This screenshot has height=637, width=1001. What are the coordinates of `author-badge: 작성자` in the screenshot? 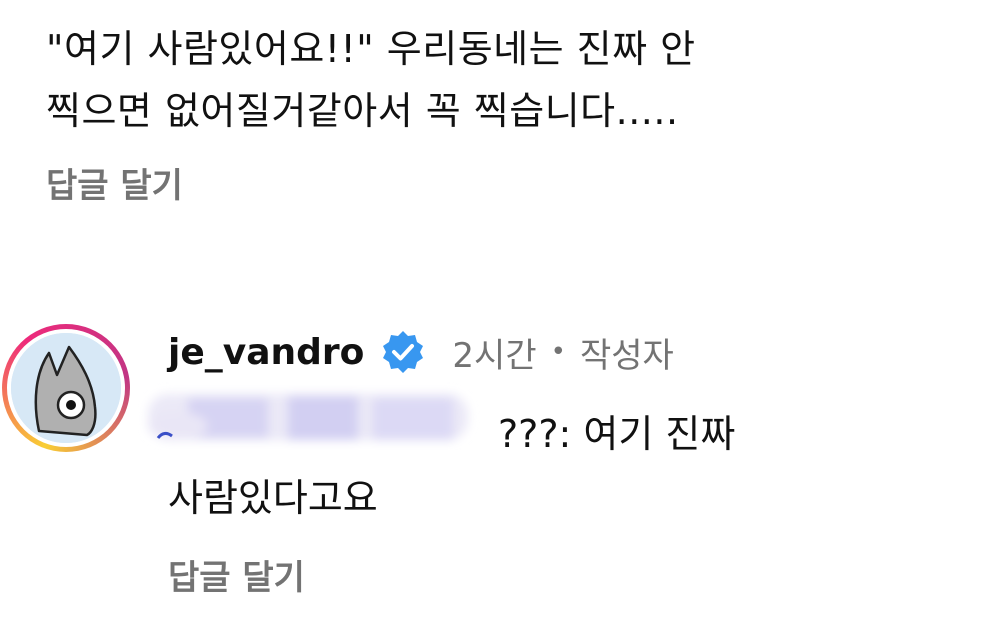 It's located at (626, 355).